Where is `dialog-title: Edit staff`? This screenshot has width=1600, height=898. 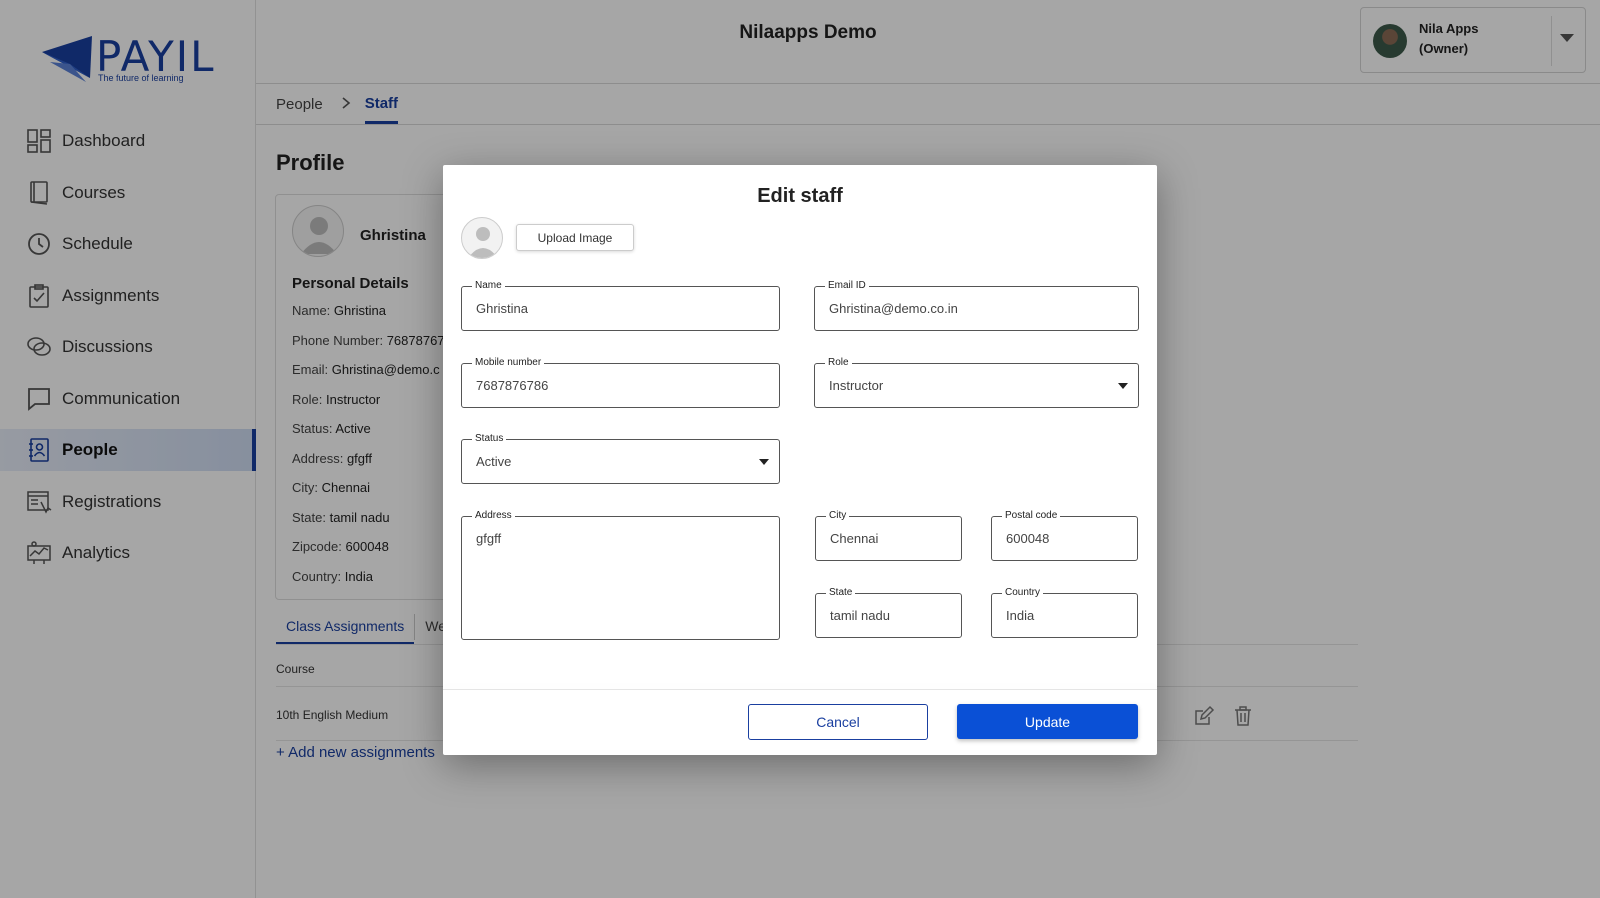 dialog-title: Edit staff is located at coordinates (800, 196).